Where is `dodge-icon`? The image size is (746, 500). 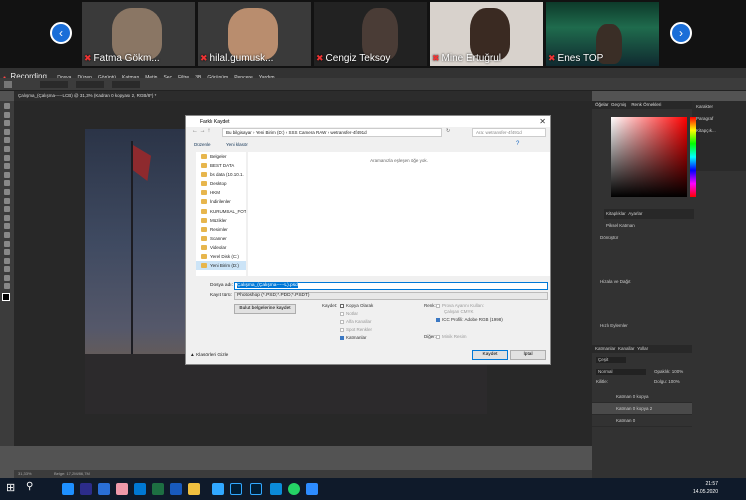 dodge-icon is located at coordinates (7, 226).